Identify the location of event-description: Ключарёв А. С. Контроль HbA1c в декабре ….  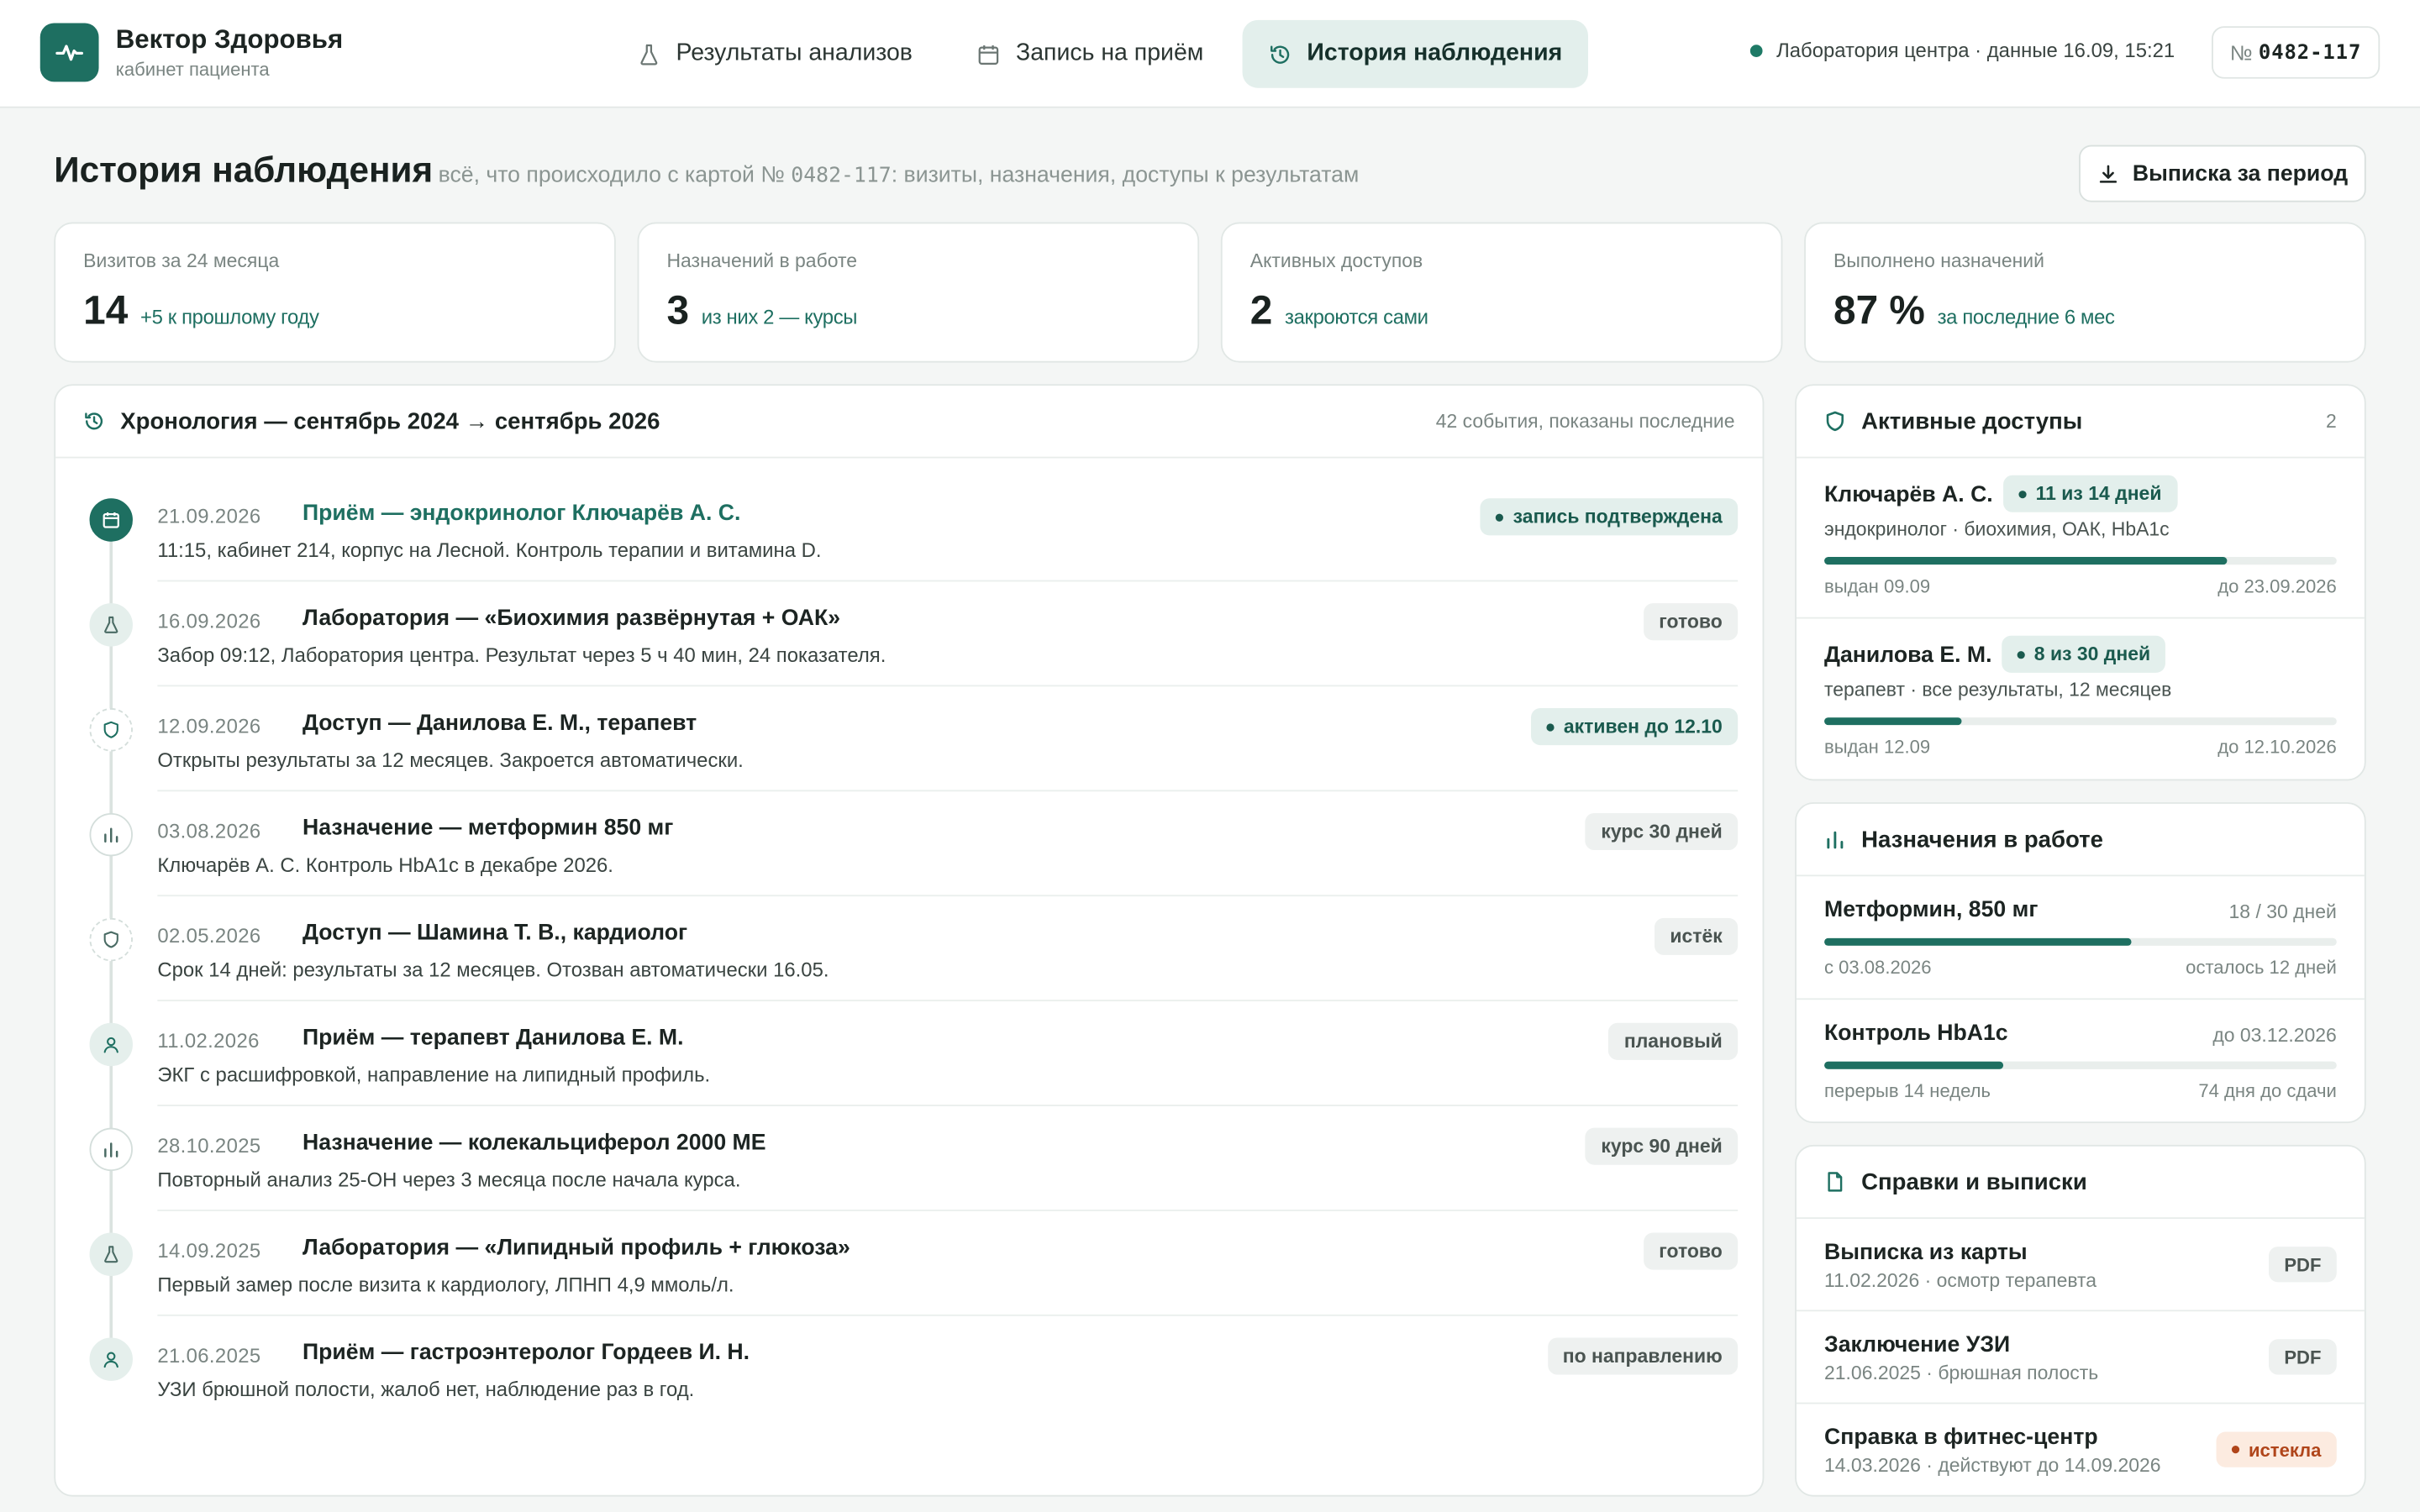
(385, 865).